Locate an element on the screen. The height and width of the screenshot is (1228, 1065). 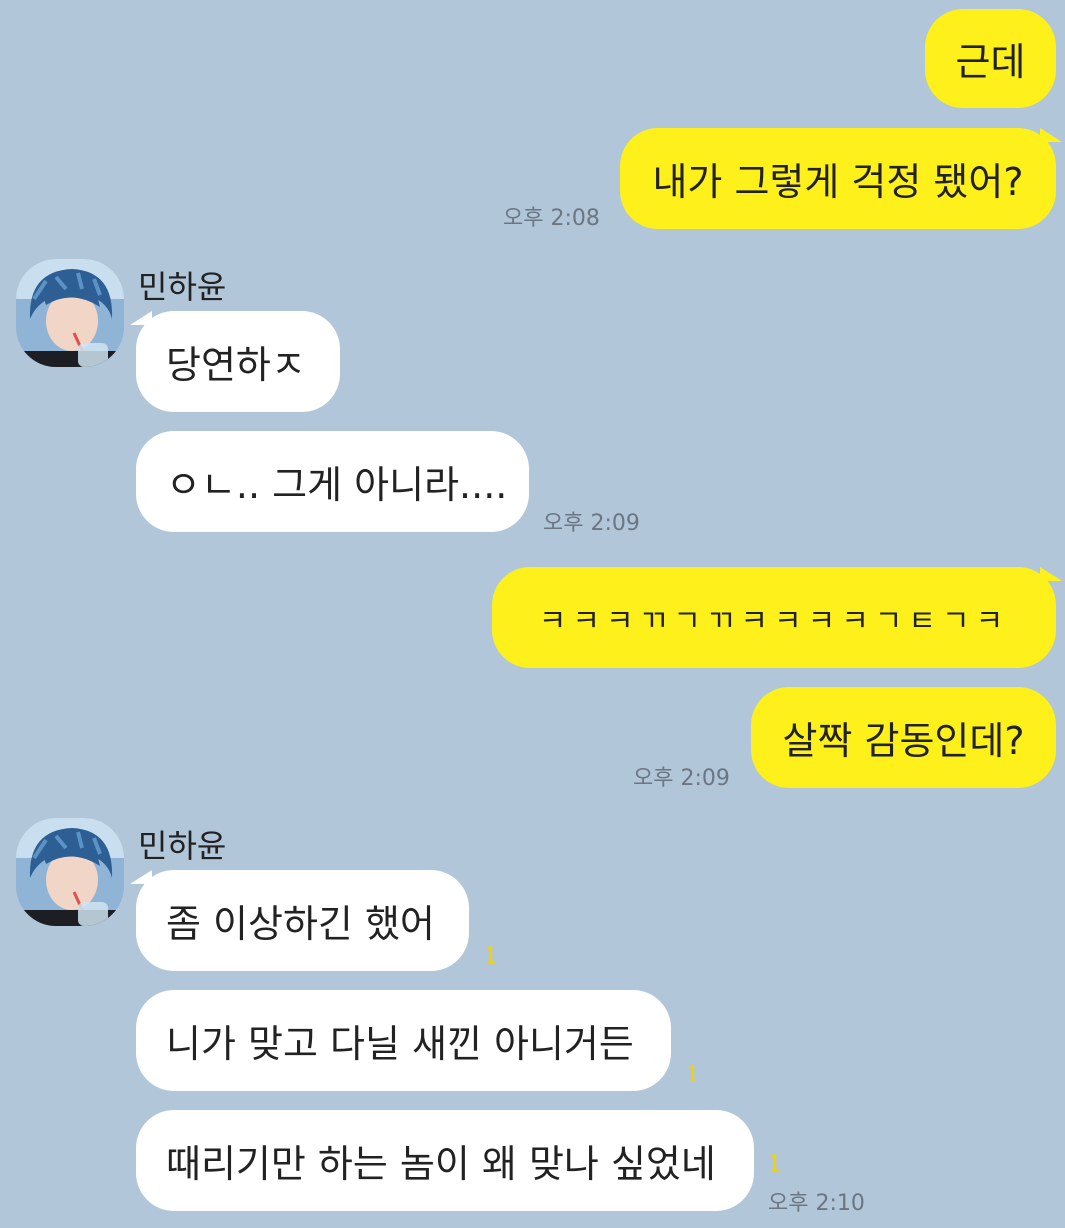
their-message-bubble: 니가 맞고 다닐 새낀 아니거든 is located at coordinates (403, 1040).